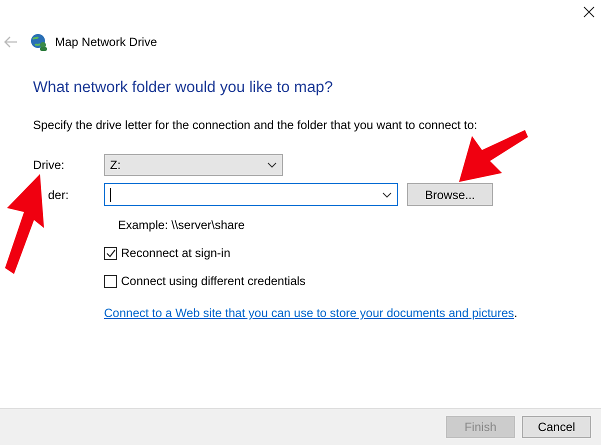  I want to click on cancel-button: Cancel, so click(556, 427).